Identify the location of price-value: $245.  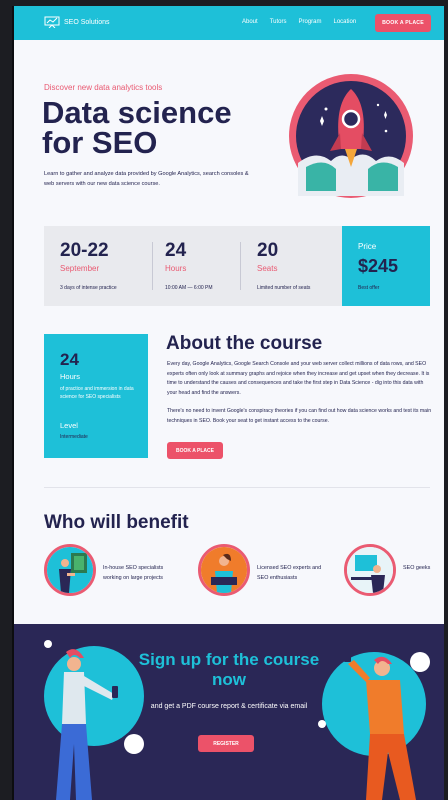
(378, 266).